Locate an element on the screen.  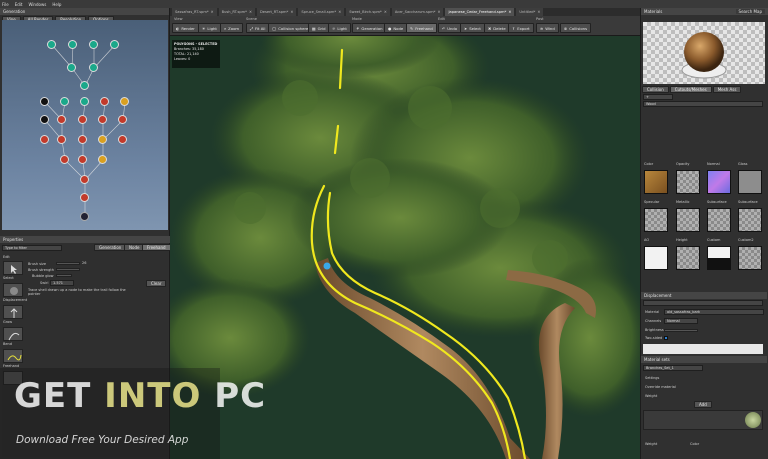
menu-help: Help is located at coordinates (56, 4).